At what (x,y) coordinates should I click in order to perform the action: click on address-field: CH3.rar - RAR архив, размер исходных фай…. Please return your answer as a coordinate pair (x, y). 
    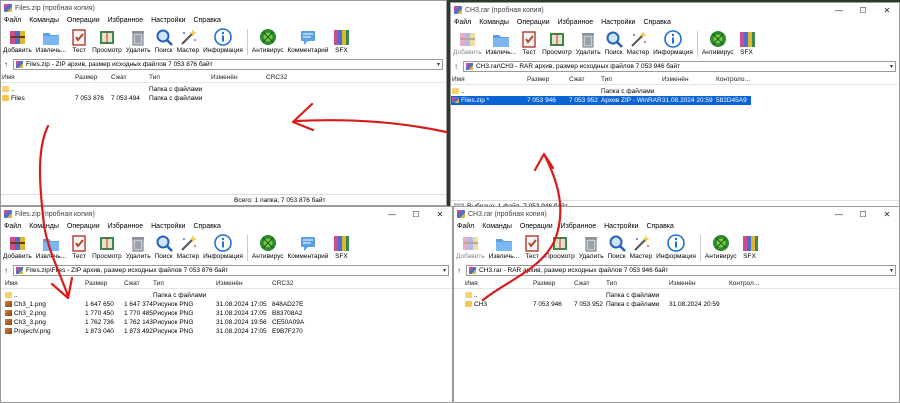
    Looking at the image, I should click on (681, 270).